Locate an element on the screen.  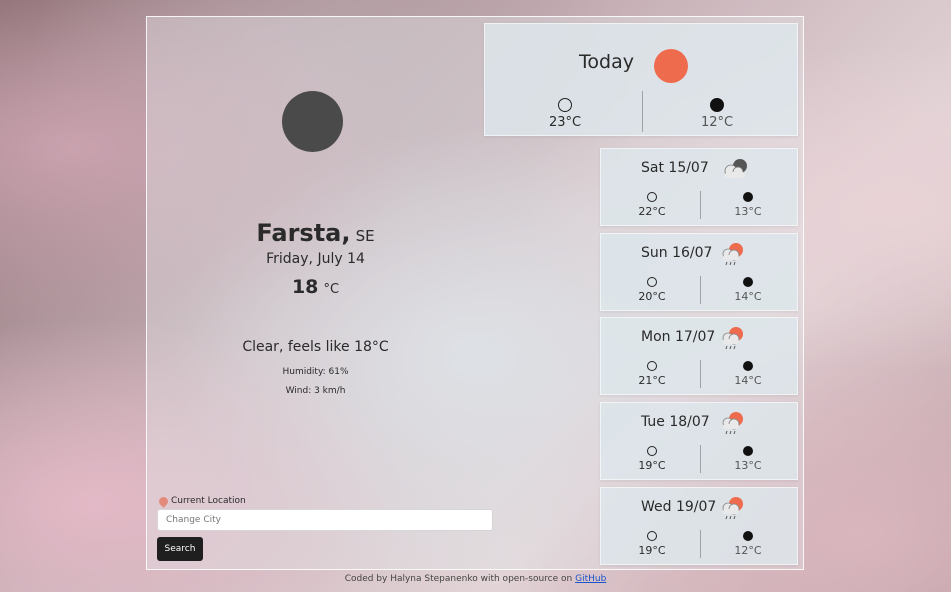
temperature-value: 18 is located at coordinates (305, 287).